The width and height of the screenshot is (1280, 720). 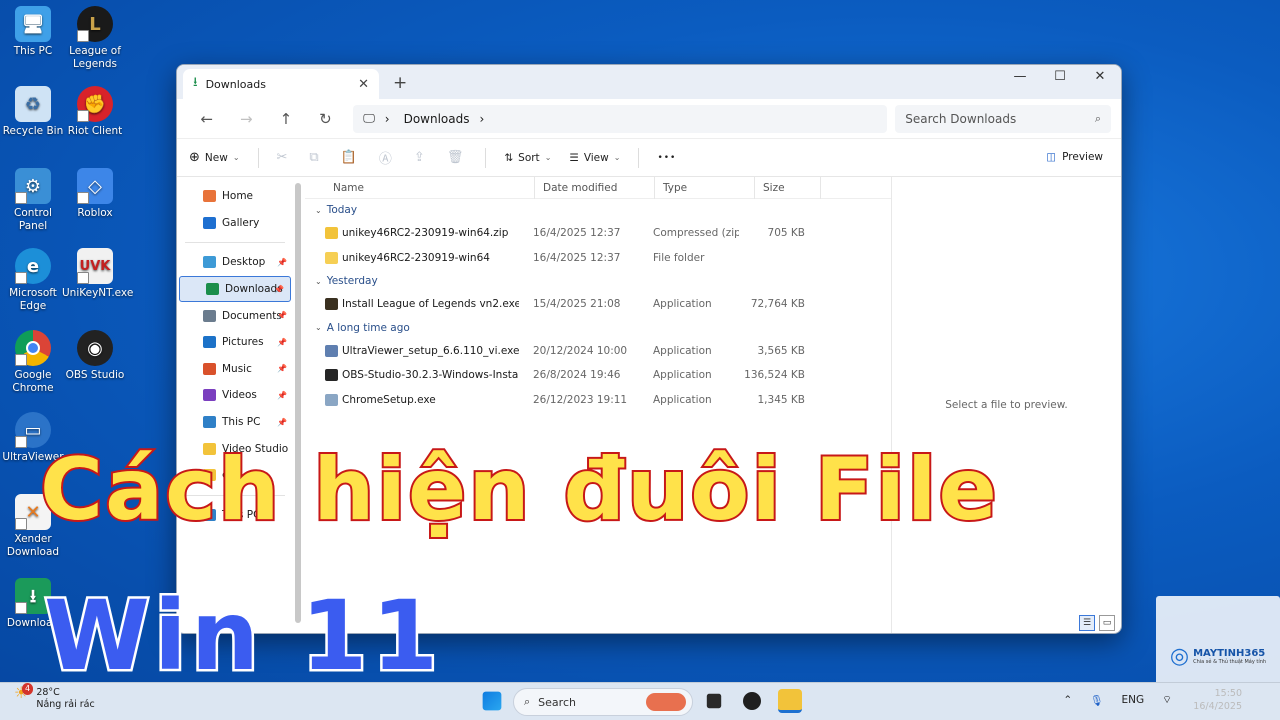 What do you see at coordinates (33, 266) in the screenshot?
I see `edge-icon: e` at bounding box center [33, 266].